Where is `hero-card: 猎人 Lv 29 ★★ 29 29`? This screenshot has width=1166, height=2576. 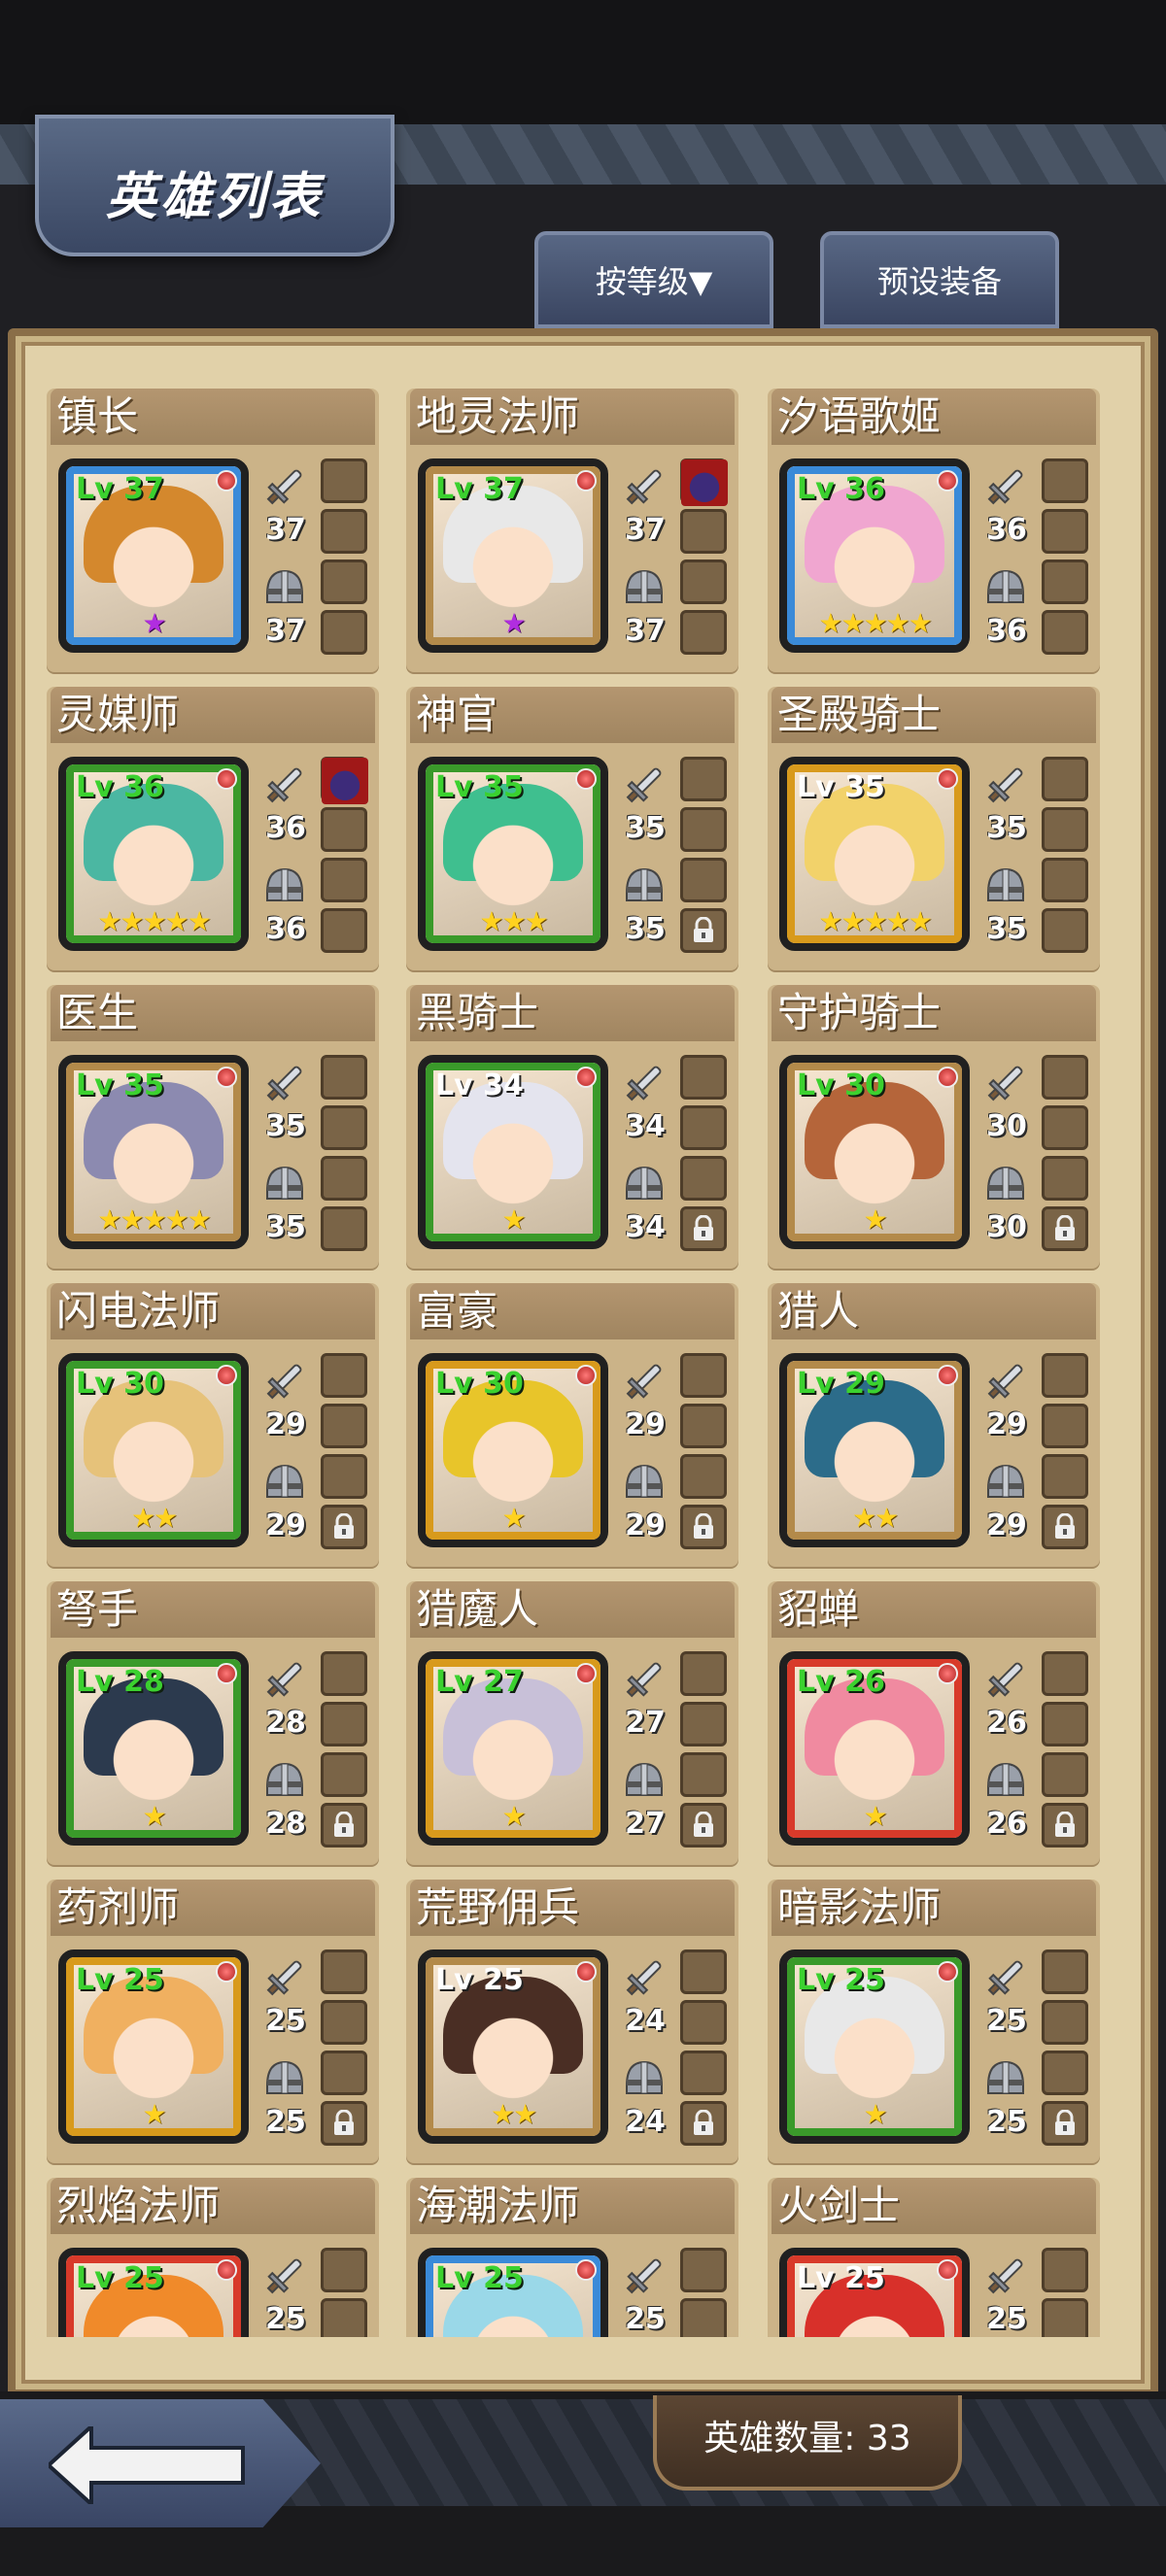
hero-card: 猎人 Lv 29 ★★ 29 29 is located at coordinates (934, 1425).